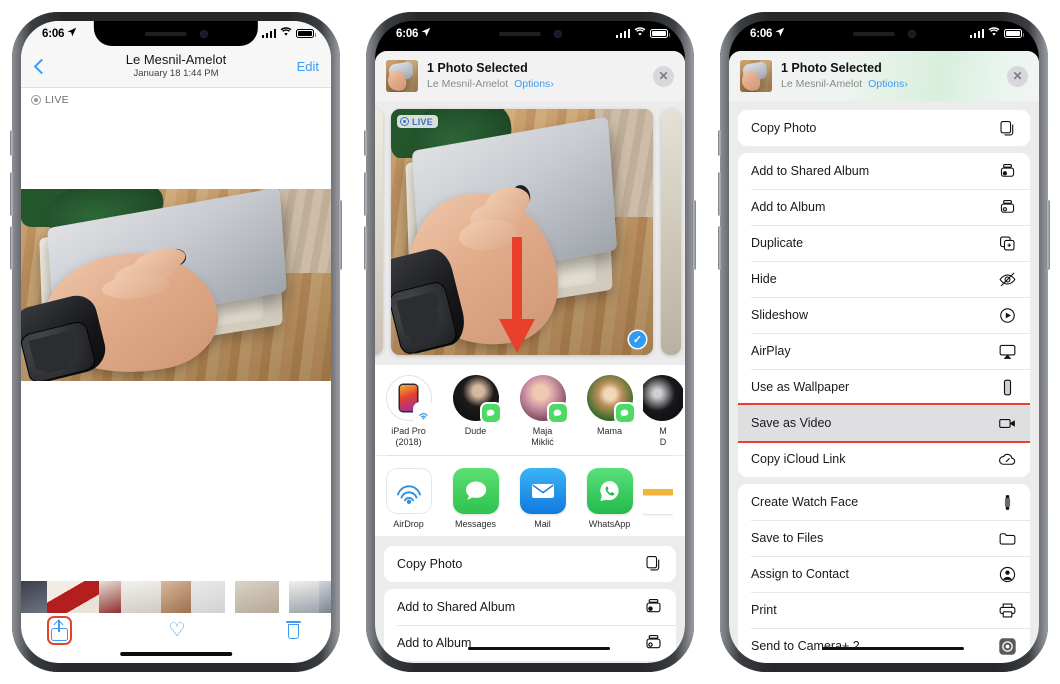 This screenshot has height=684, width=1060. What do you see at coordinates (884, 279) in the screenshot?
I see `menu-row-hide: Hide` at bounding box center [884, 279].